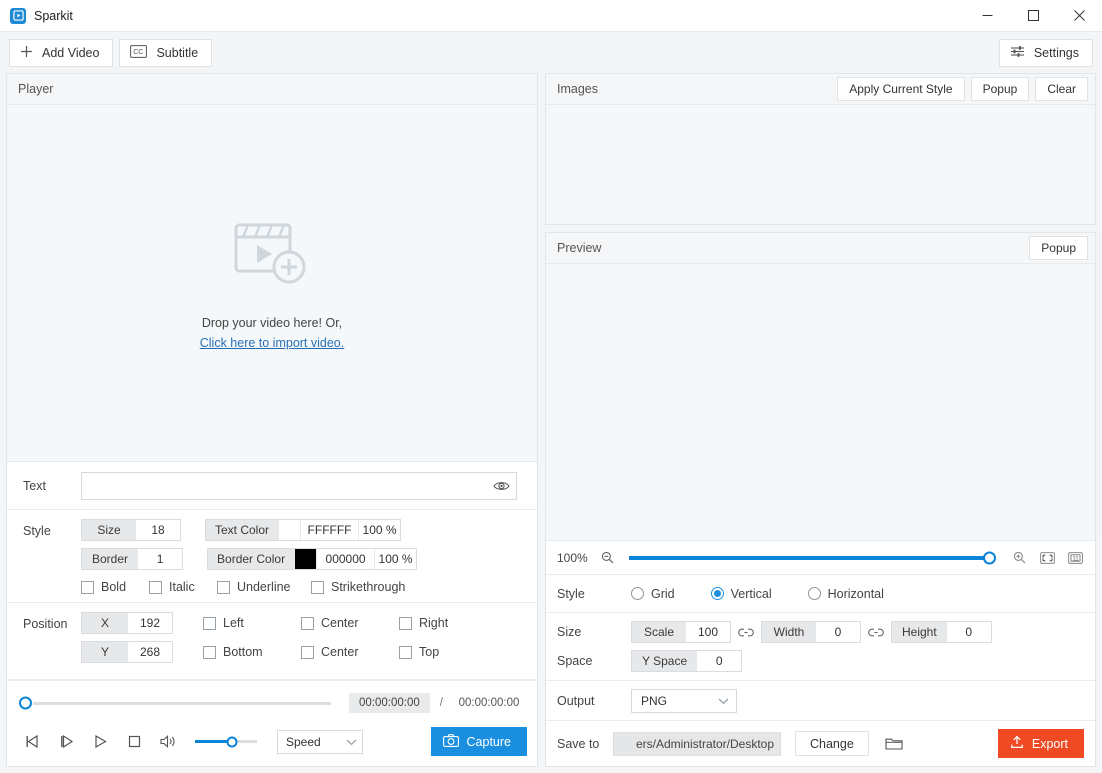 The image size is (1102, 773). What do you see at coordinates (110, 559) in the screenshot?
I see `border-width-label: Border` at bounding box center [110, 559].